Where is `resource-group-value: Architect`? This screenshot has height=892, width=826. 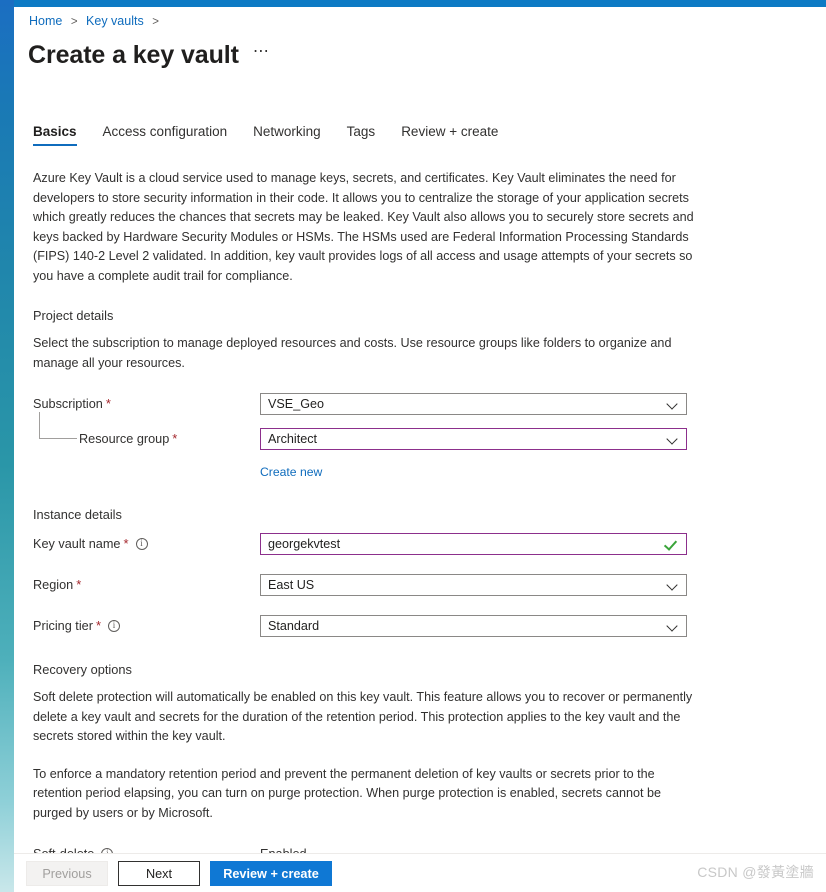
resource-group-value: Architect is located at coordinates (292, 439).